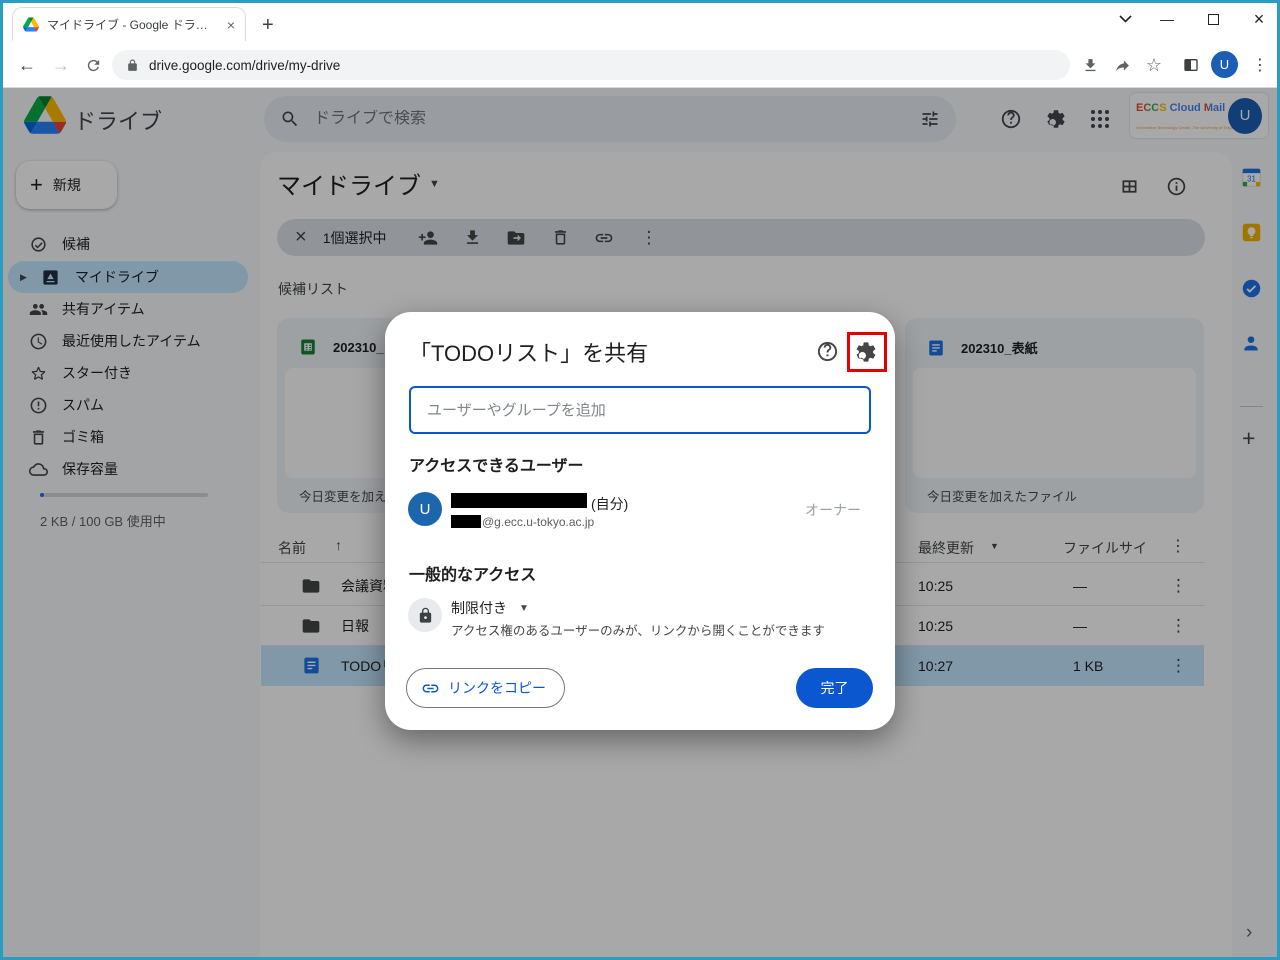  I want to click on back-button: ←, so click(27, 65).